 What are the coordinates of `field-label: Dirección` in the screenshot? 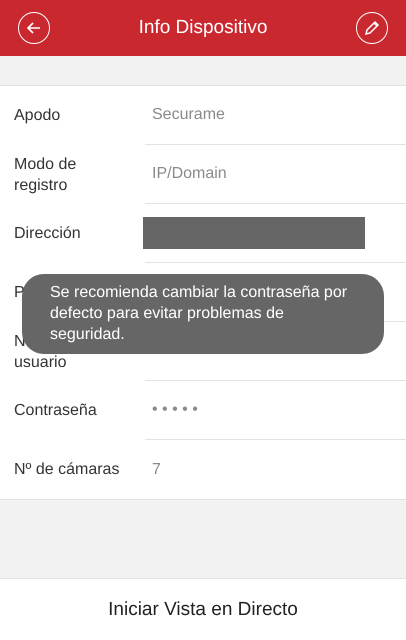 It's located at (47, 234).